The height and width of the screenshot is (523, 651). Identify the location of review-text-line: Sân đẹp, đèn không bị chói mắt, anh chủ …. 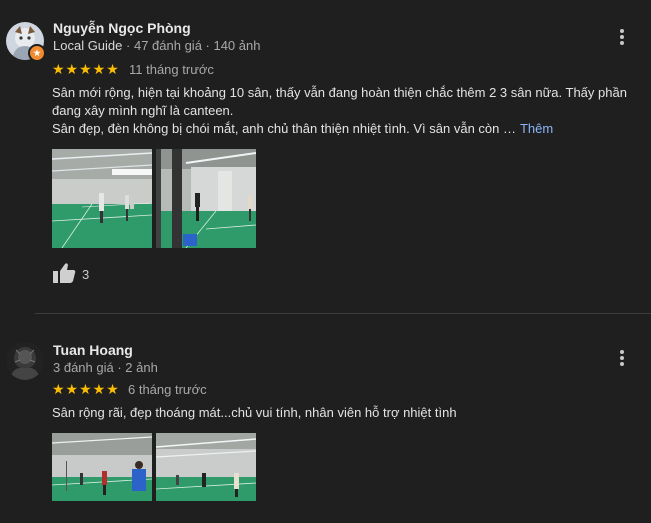
(342, 129).